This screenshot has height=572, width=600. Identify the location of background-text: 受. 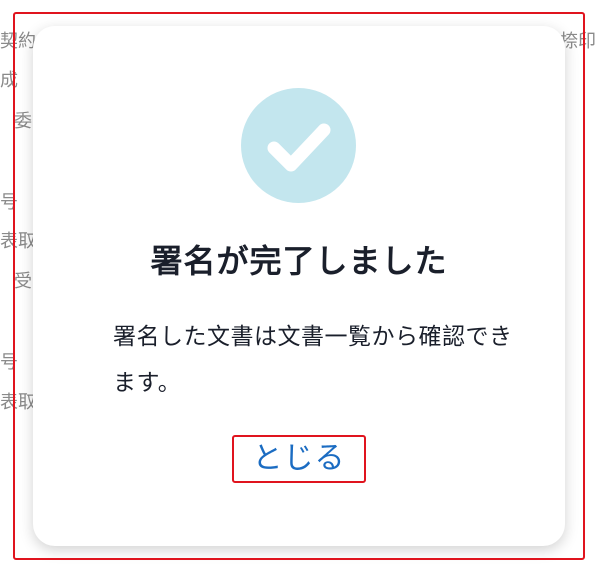
(23, 281).